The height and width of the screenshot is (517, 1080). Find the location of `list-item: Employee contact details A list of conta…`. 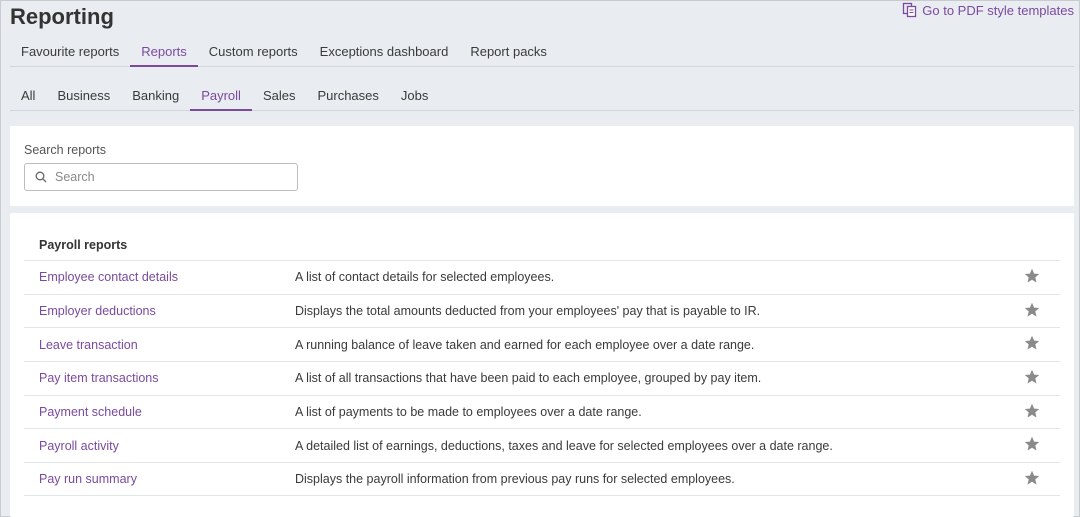

list-item: Employee contact details A list of conta… is located at coordinates (542, 277).